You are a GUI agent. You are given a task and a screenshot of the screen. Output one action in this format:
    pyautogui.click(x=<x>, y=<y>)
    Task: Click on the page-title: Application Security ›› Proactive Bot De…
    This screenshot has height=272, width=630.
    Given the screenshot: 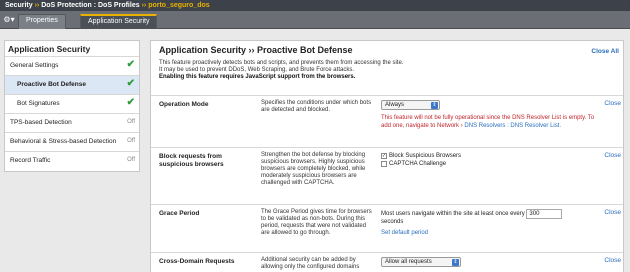 What is the action you would take?
    pyautogui.click(x=256, y=50)
    